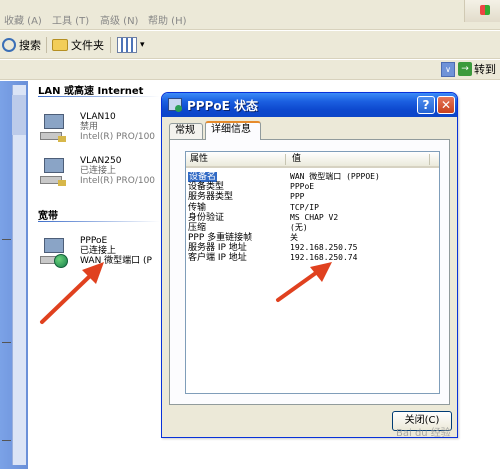 This screenshot has width=500, height=469. Describe the element at coordinates (23, 19) in the screenshot. I see `menu-favorites: 收藏 (A)` at that location.